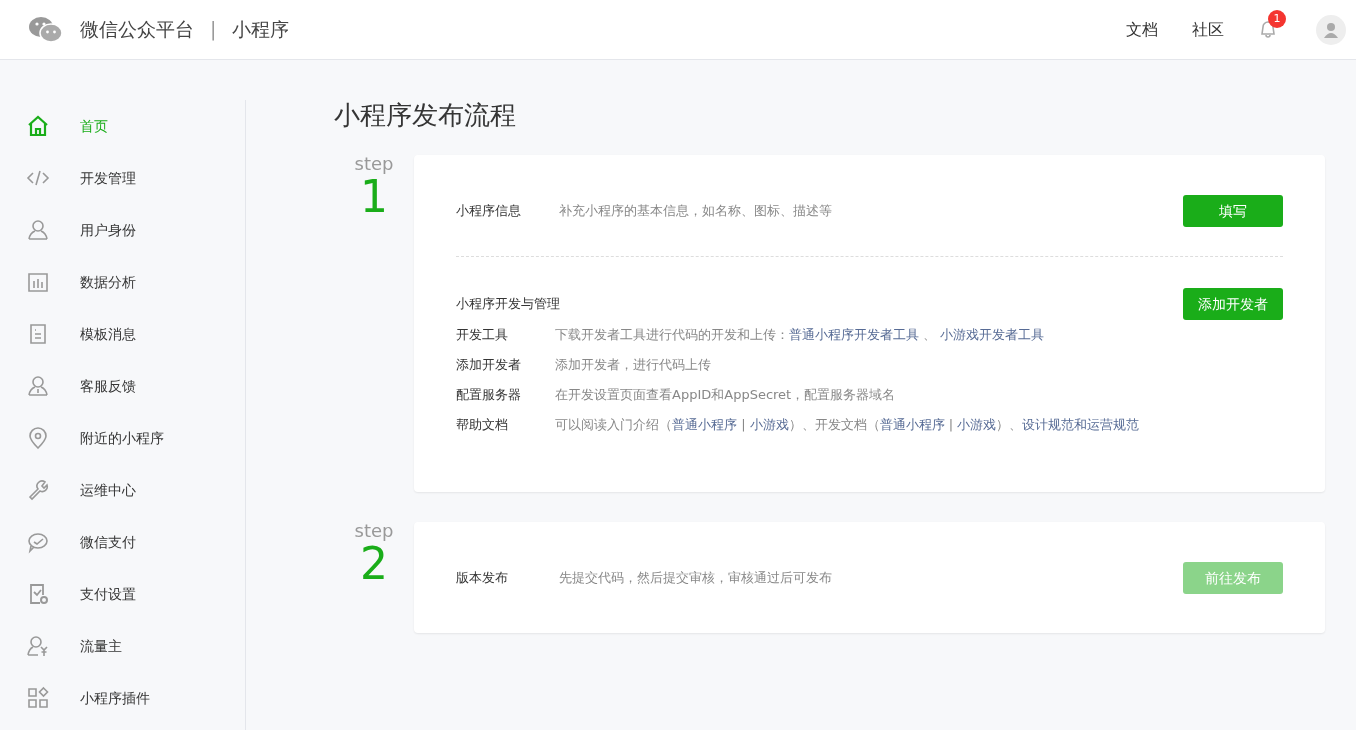 The width and height of the screenshot is (1356, 730). Describe the element at coordinates (122, 282) in the screenshot. I see `sidebar-item: 数据分析` at that location.